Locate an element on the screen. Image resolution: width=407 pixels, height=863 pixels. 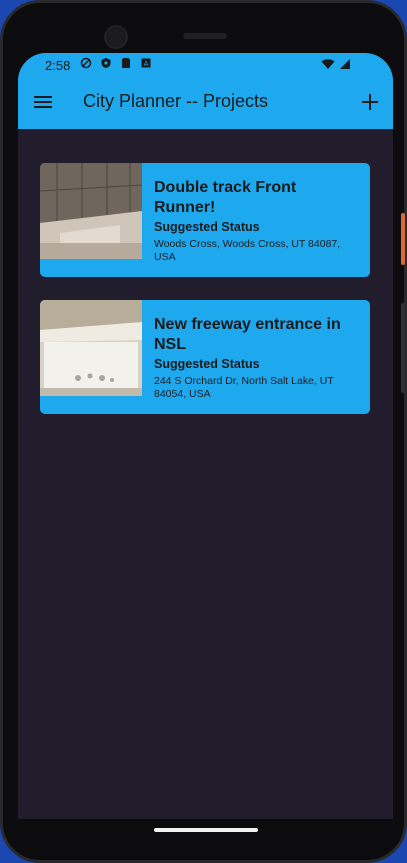
power-button is located at coordinates (403, 239).